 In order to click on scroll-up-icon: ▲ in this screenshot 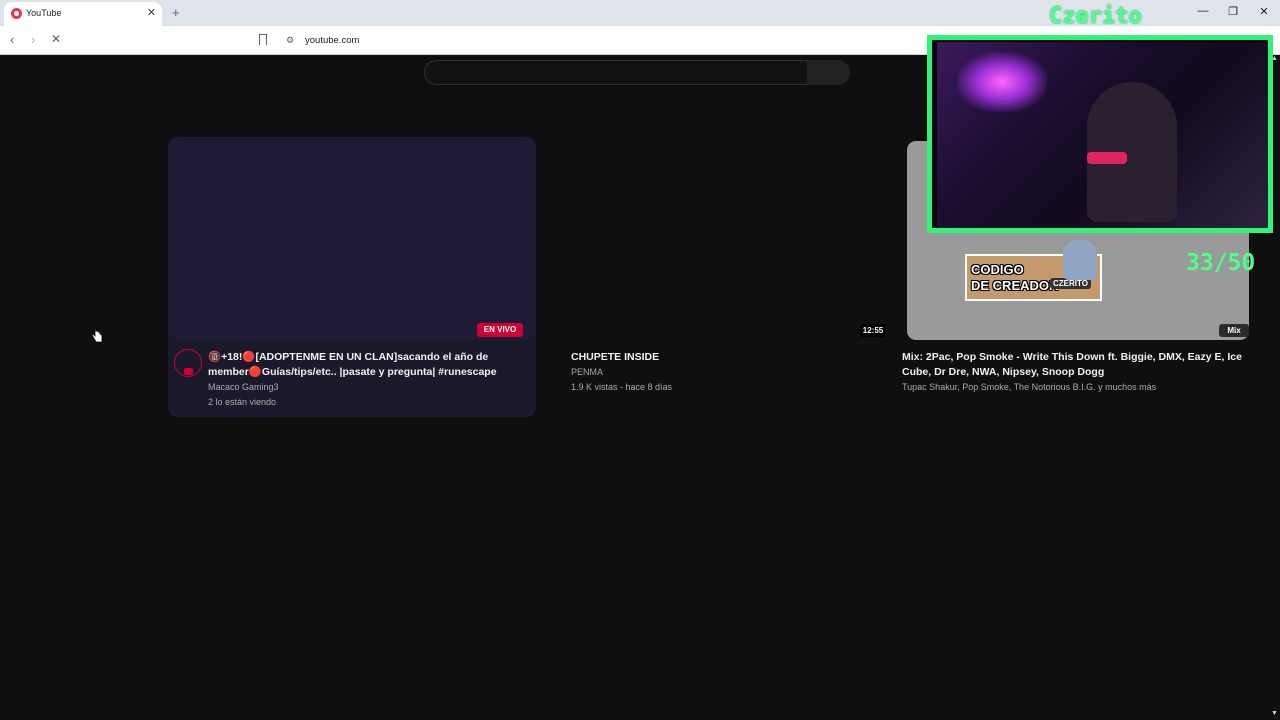, I will do `click(1274, 58)`.